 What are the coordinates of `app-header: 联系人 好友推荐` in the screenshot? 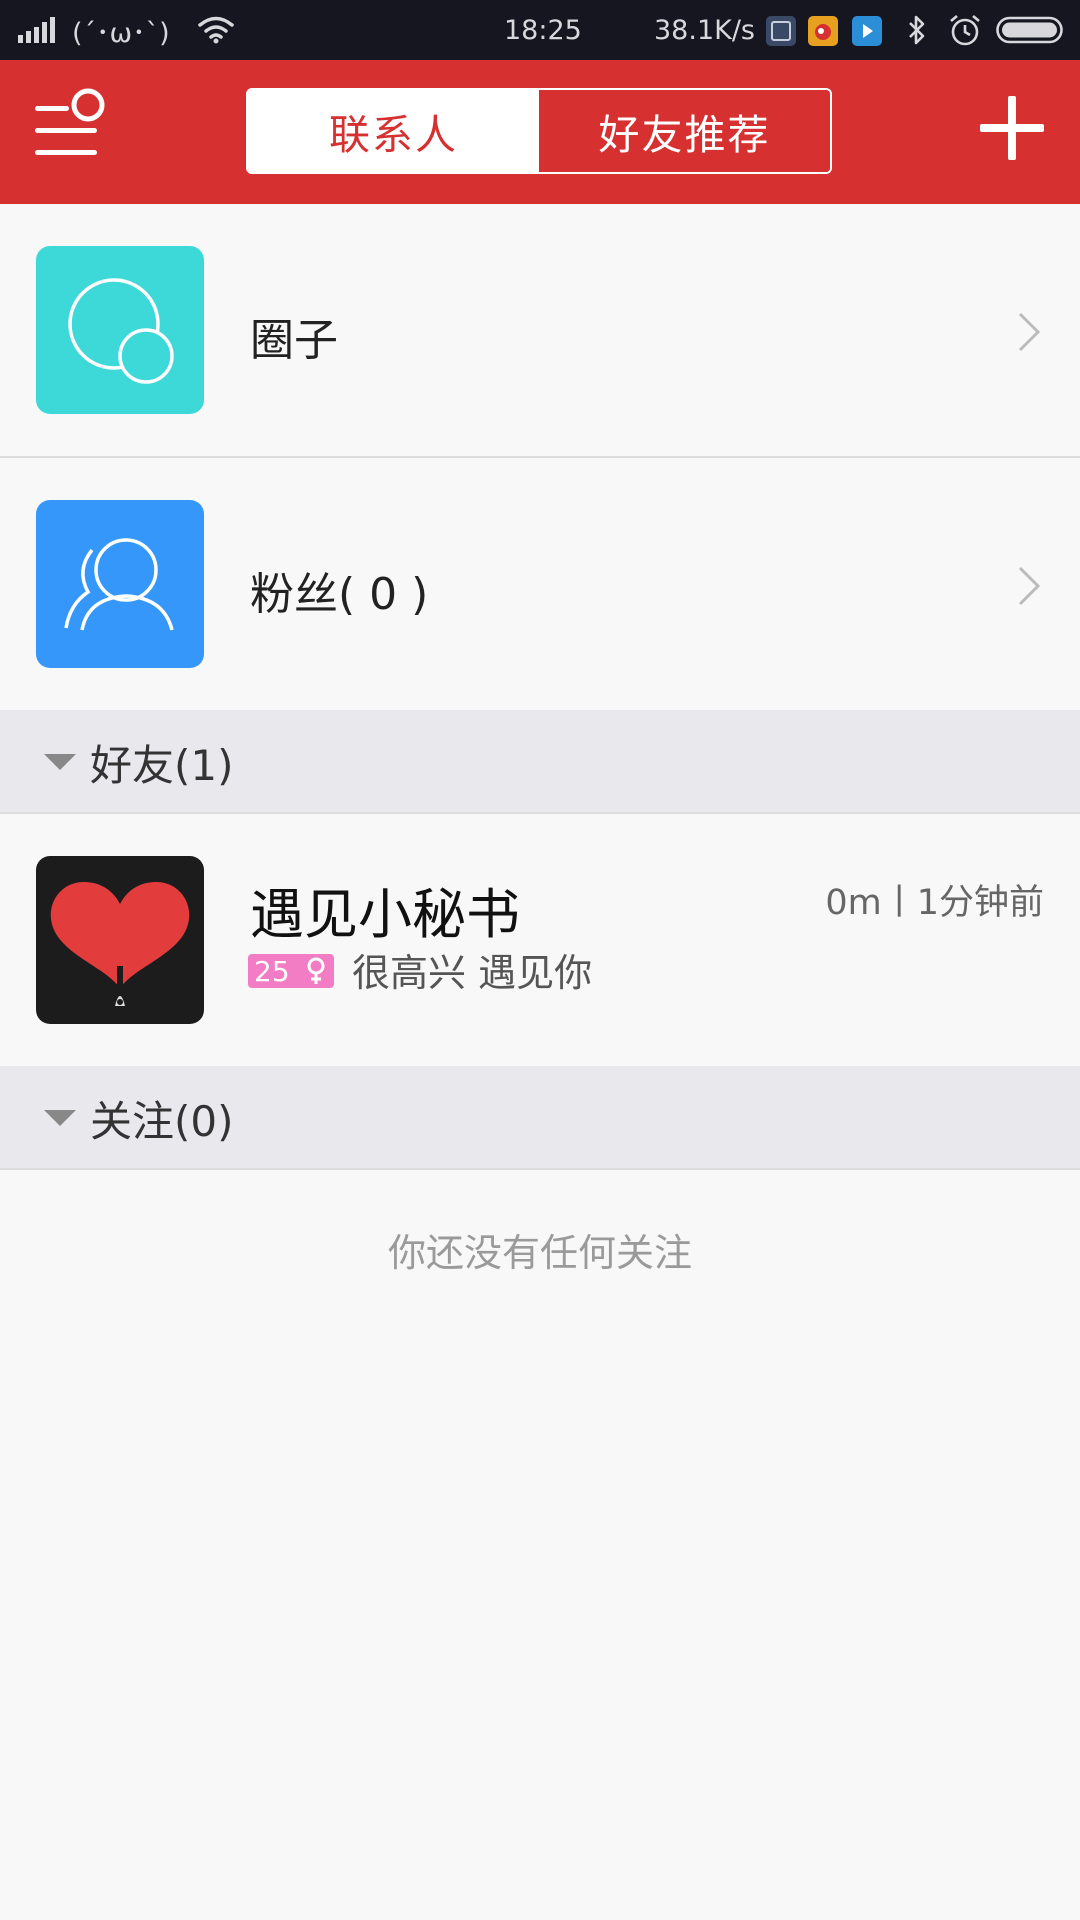 It's located at (540, 132).